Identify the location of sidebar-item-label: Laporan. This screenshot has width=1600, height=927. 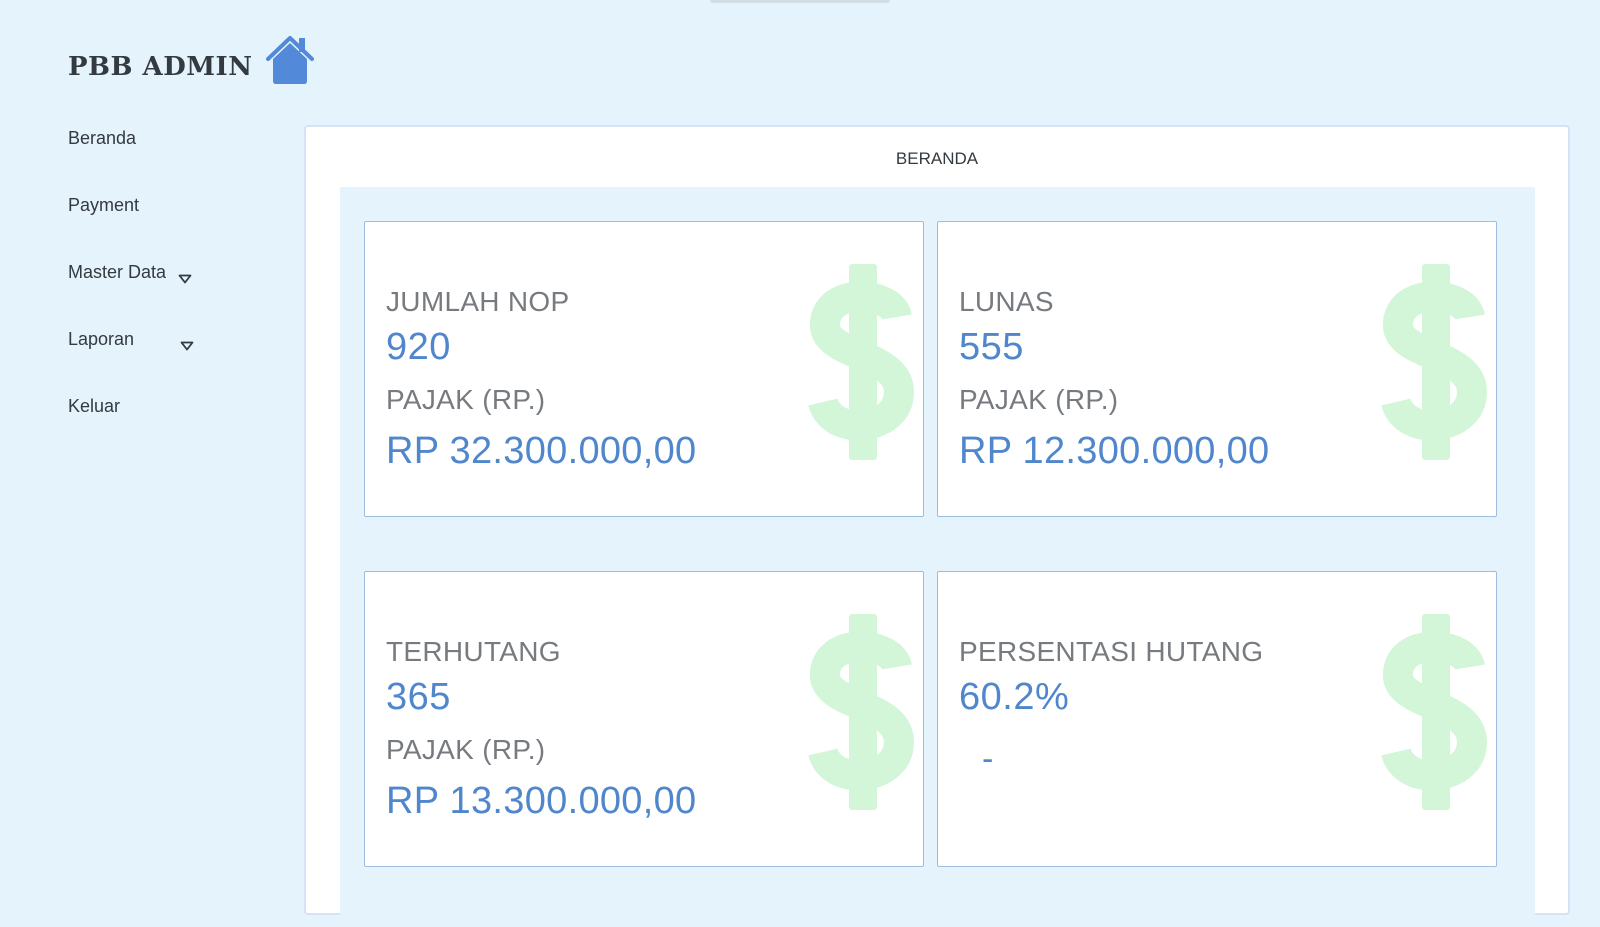
(101, 339).